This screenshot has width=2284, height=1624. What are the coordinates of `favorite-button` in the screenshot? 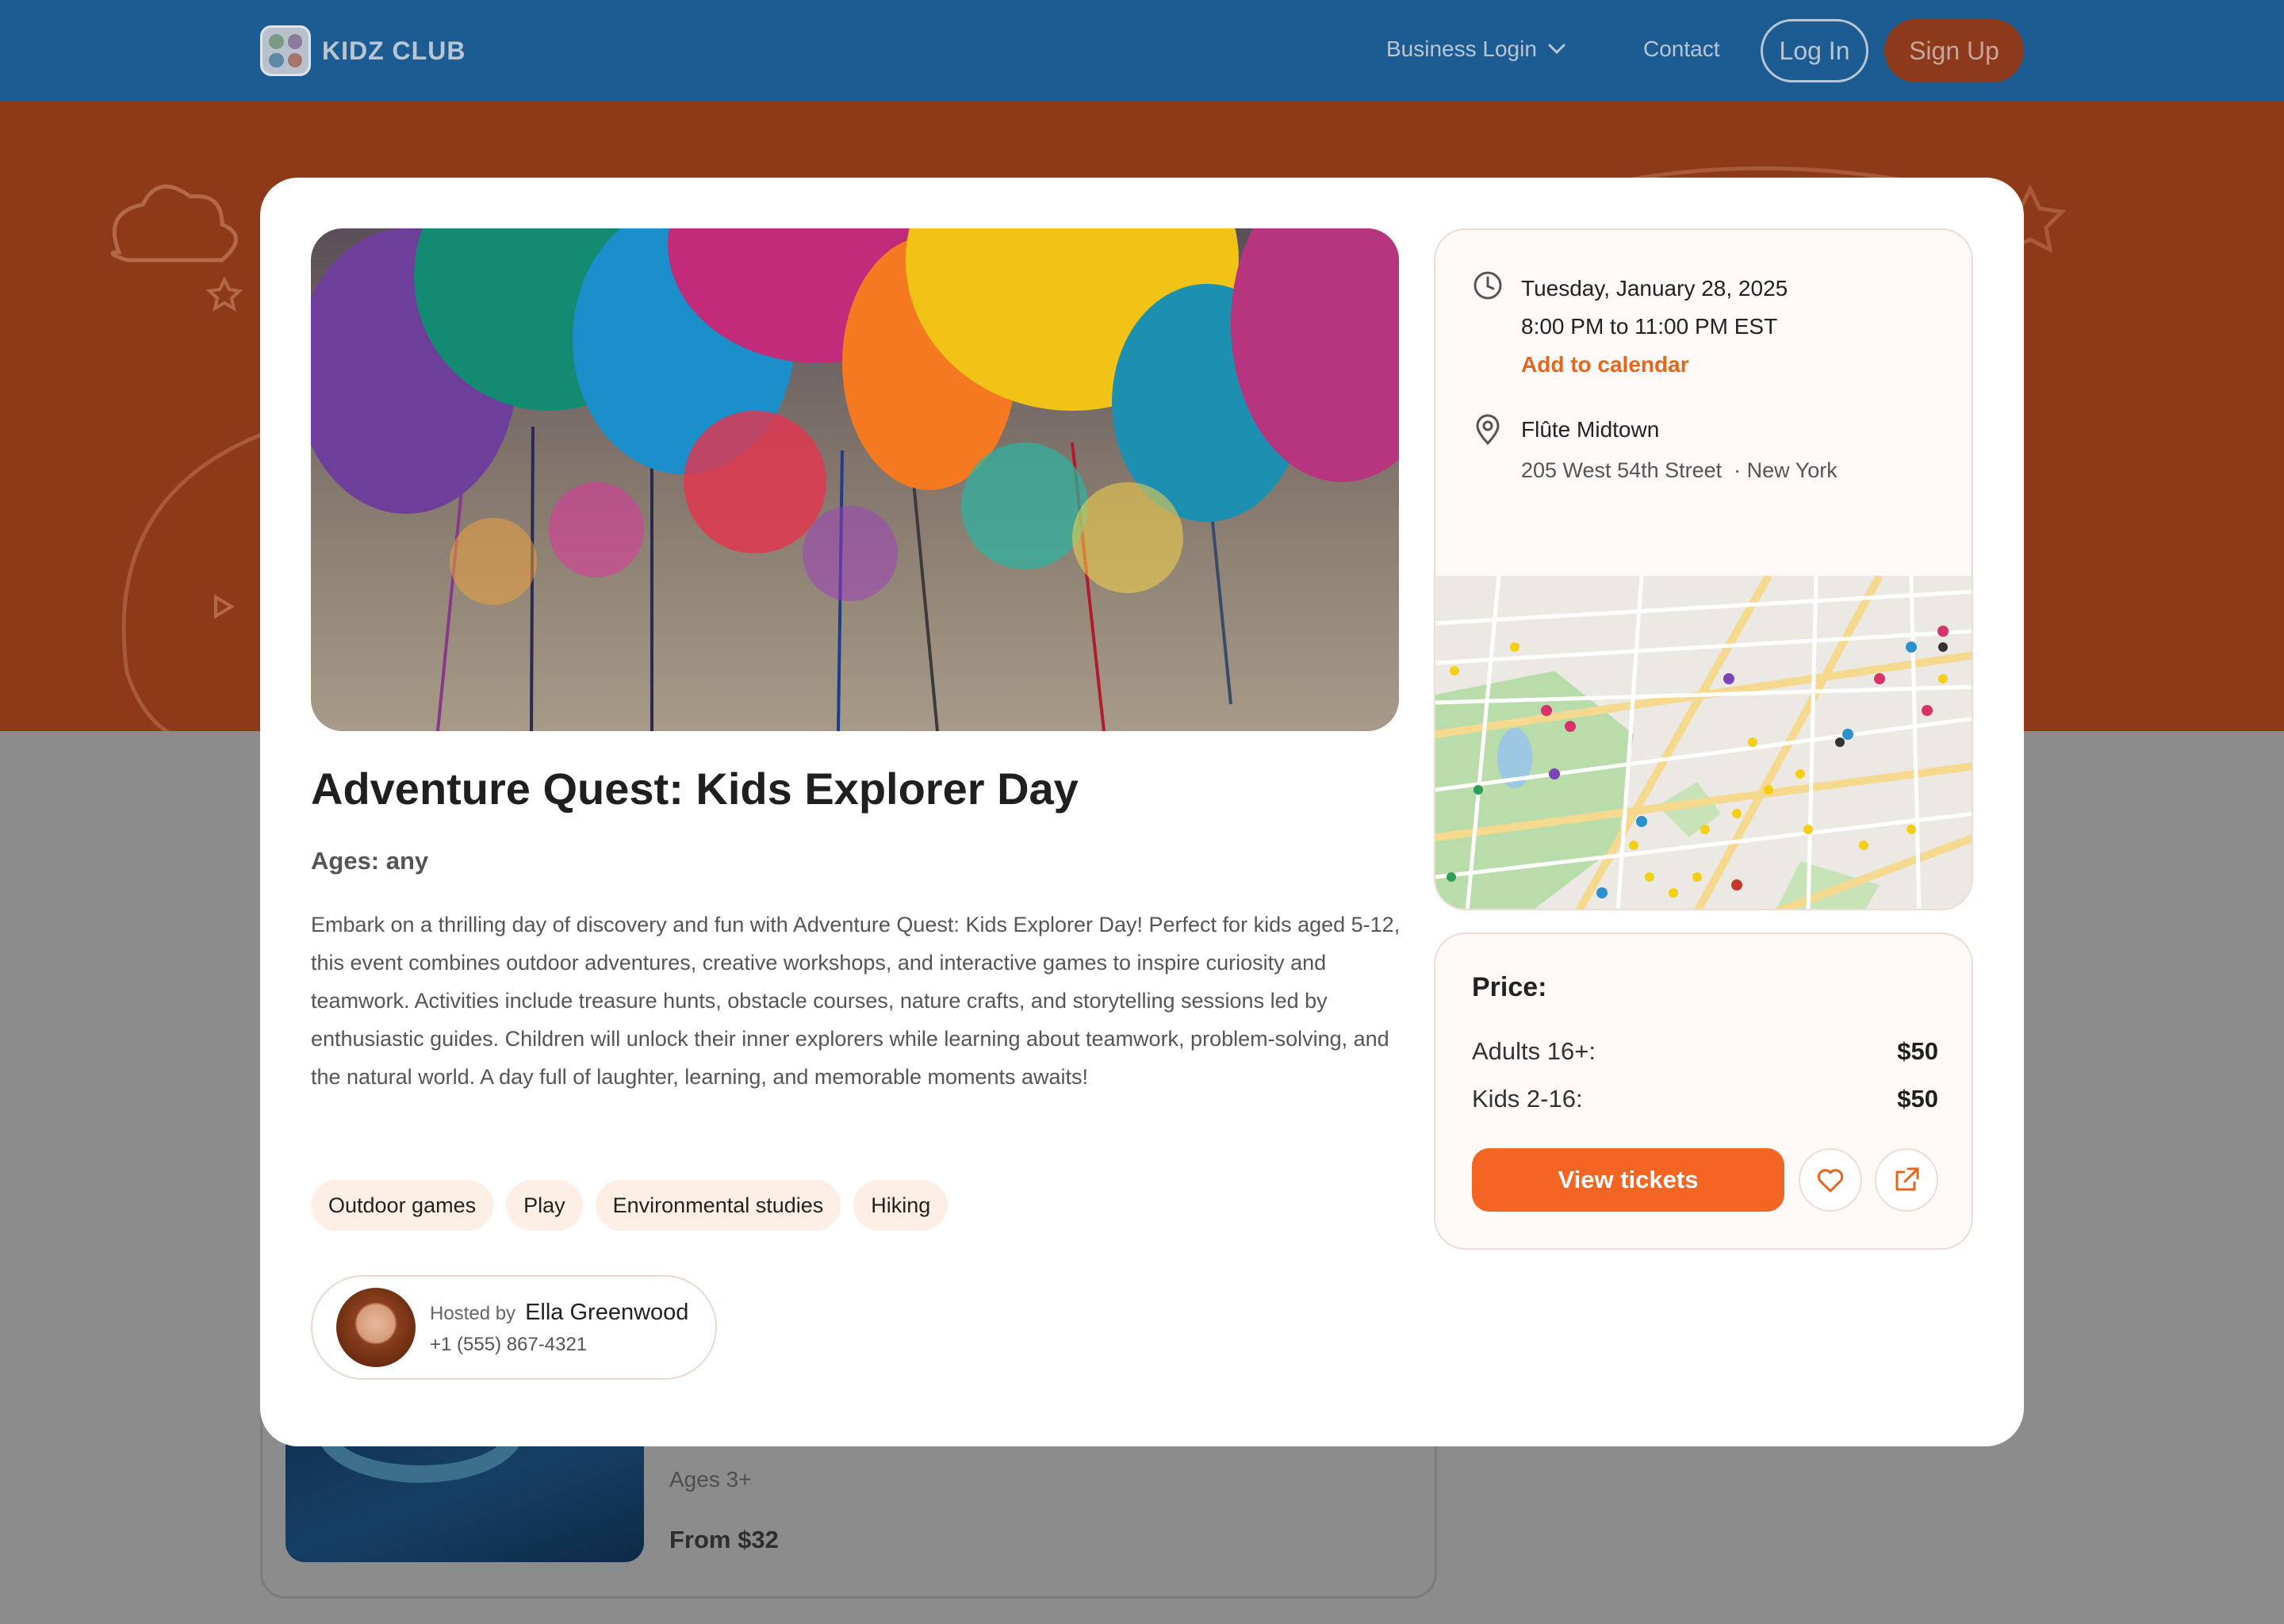 It's located at (1830, 1180).